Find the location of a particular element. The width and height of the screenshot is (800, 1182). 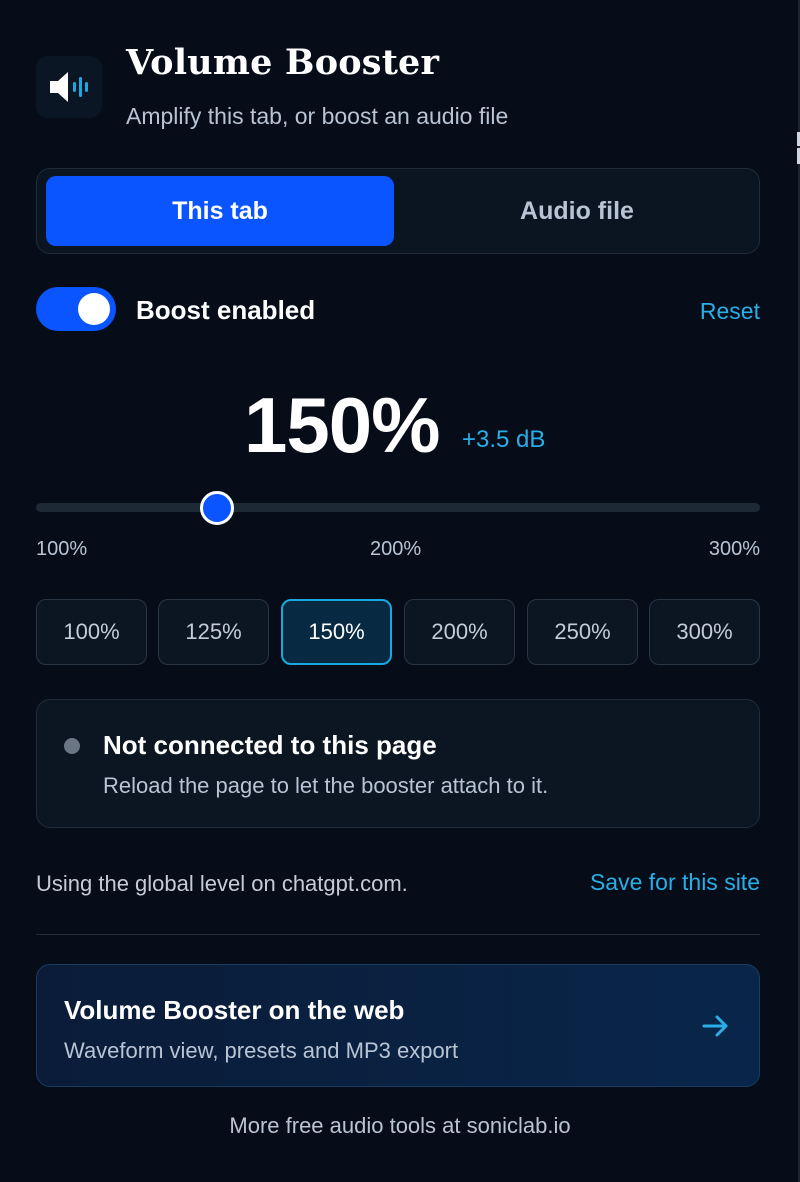

boost-toggle is located at coordinates (76, 309).